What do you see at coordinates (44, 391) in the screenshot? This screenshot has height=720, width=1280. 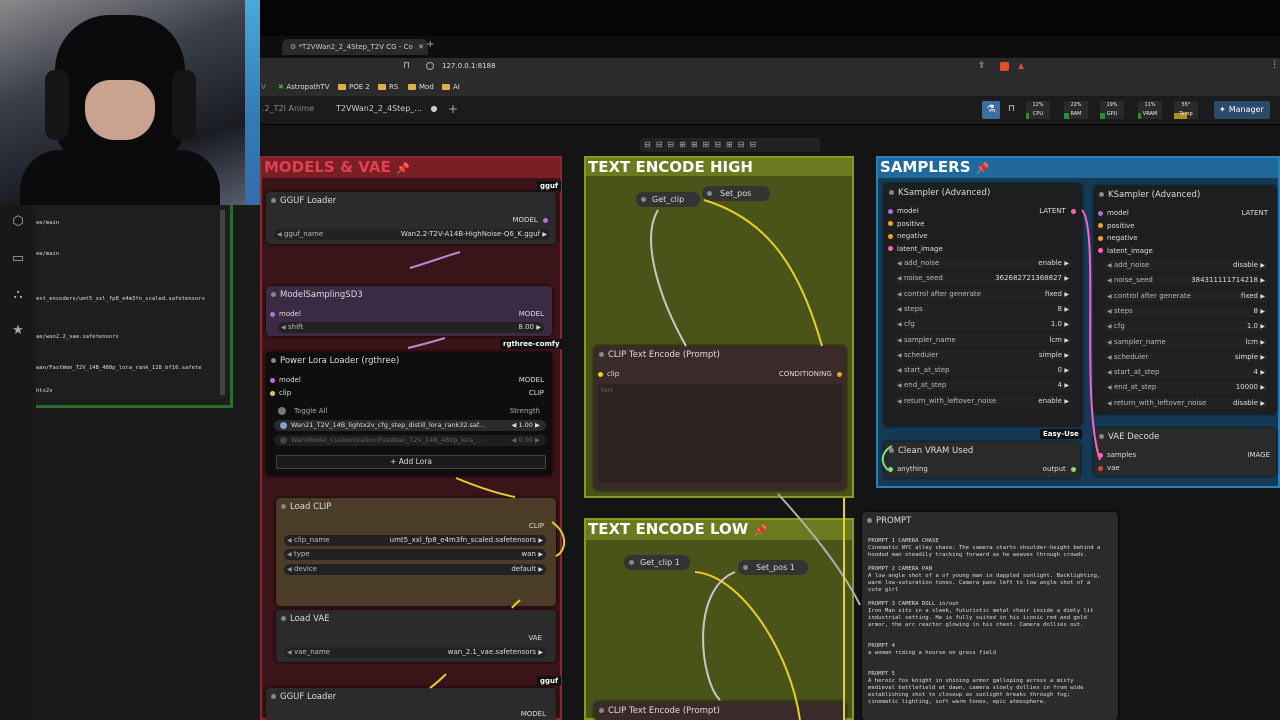 I see `file-item: htx2v` at bounding box center [44, 391].